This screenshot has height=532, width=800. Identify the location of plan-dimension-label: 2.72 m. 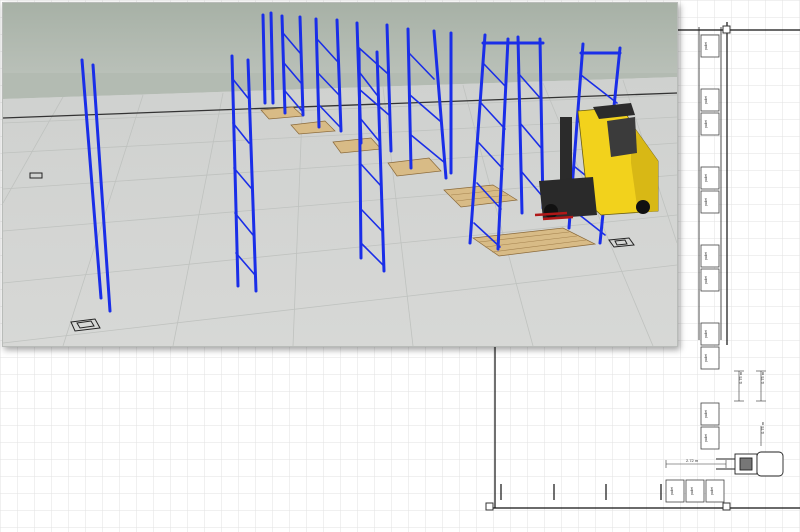
(692, 460).